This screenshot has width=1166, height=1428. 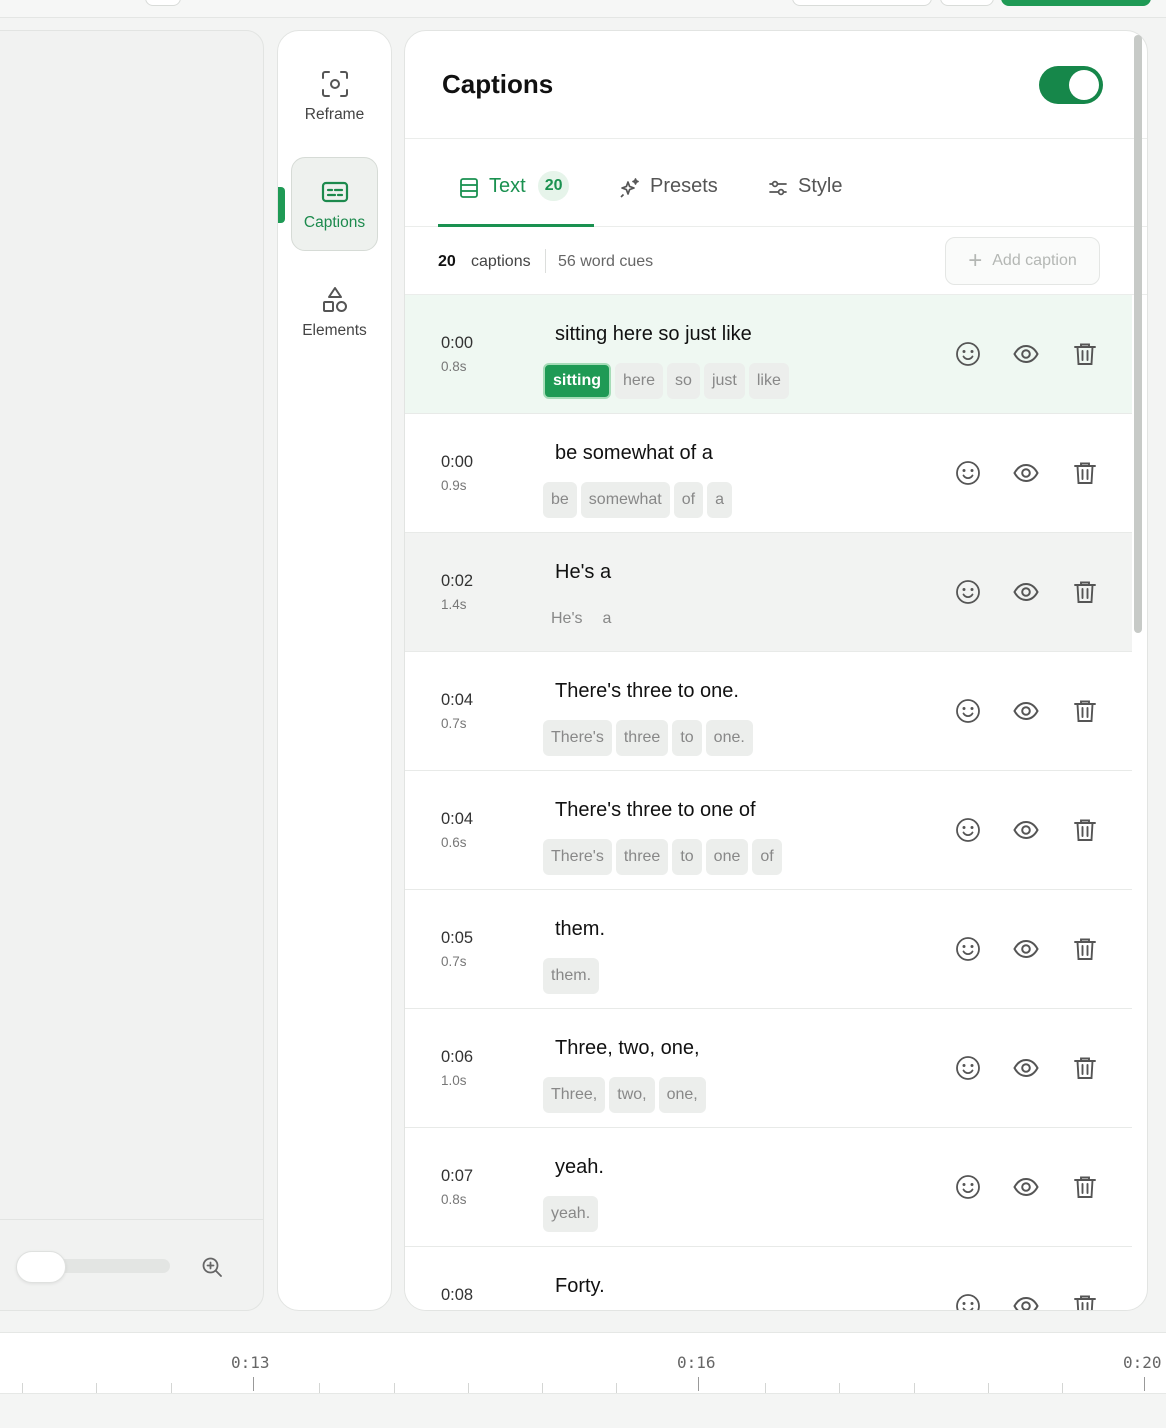 I want to click on caption-text: He's a, so click(x=583, y=572).